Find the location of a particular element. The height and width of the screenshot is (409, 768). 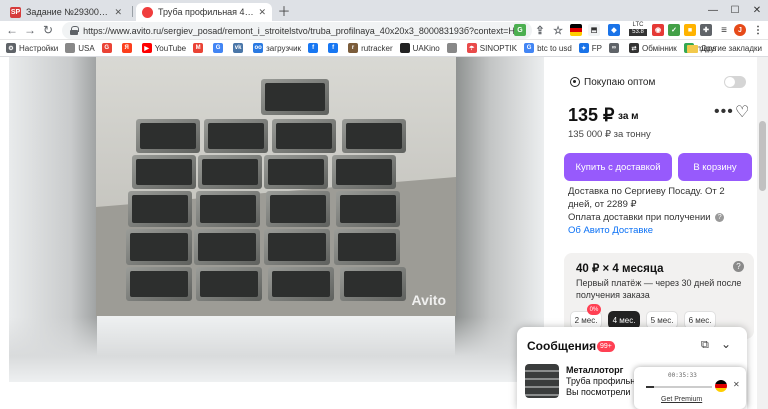

tab-avito: Труба профильная 40х20х3 купи ✕ is located at coordinates (204, 12).